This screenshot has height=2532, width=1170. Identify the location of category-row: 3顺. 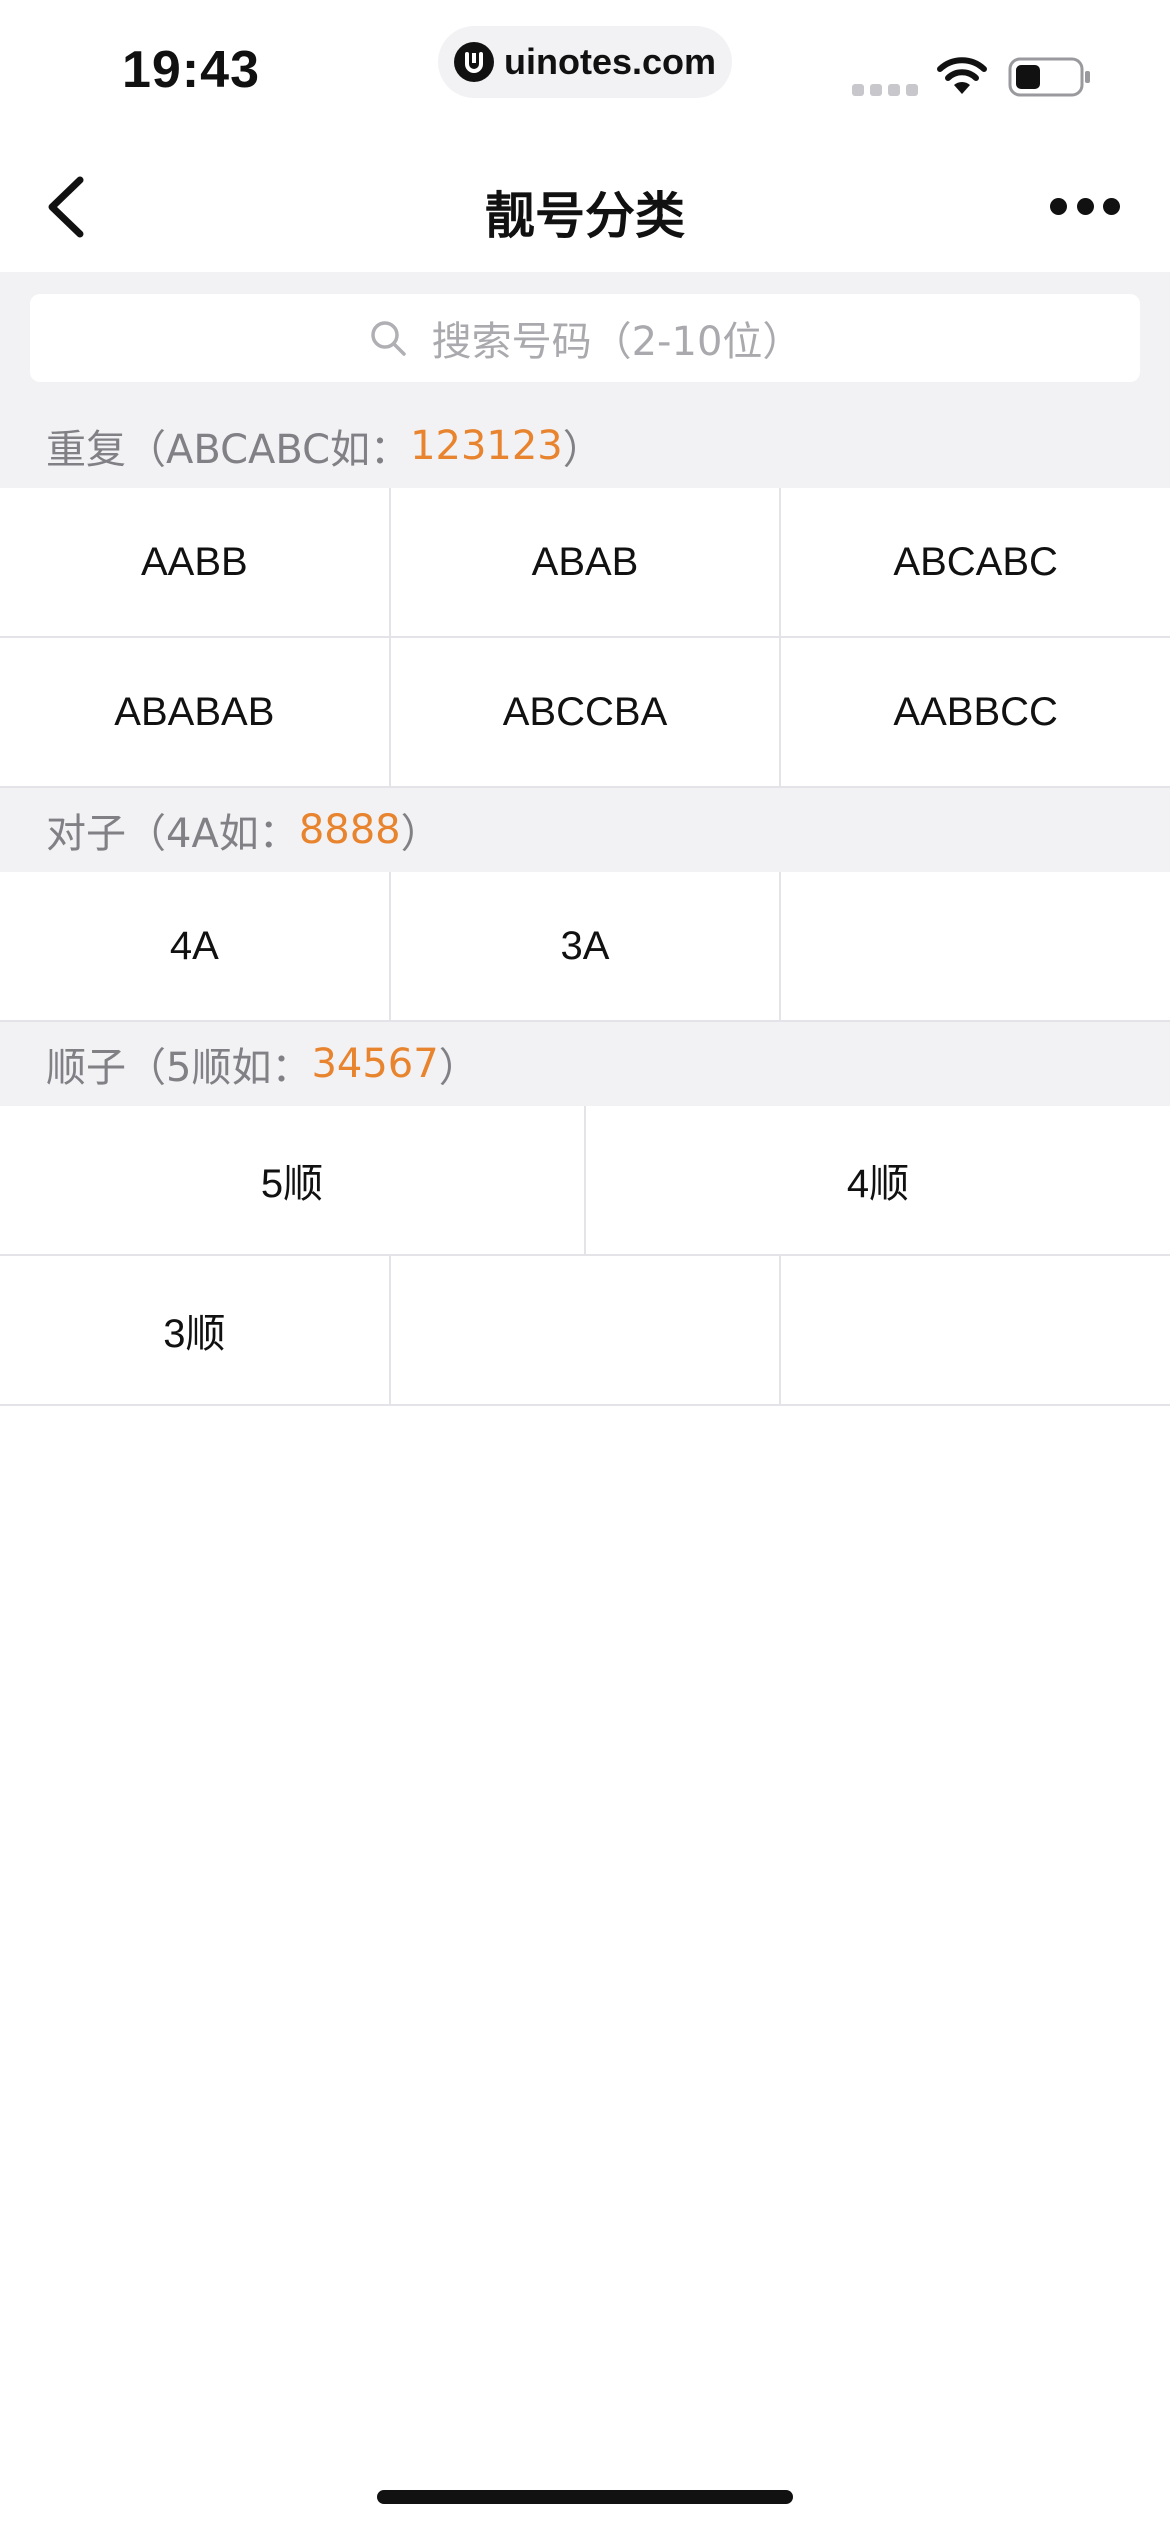
(585, 1331).